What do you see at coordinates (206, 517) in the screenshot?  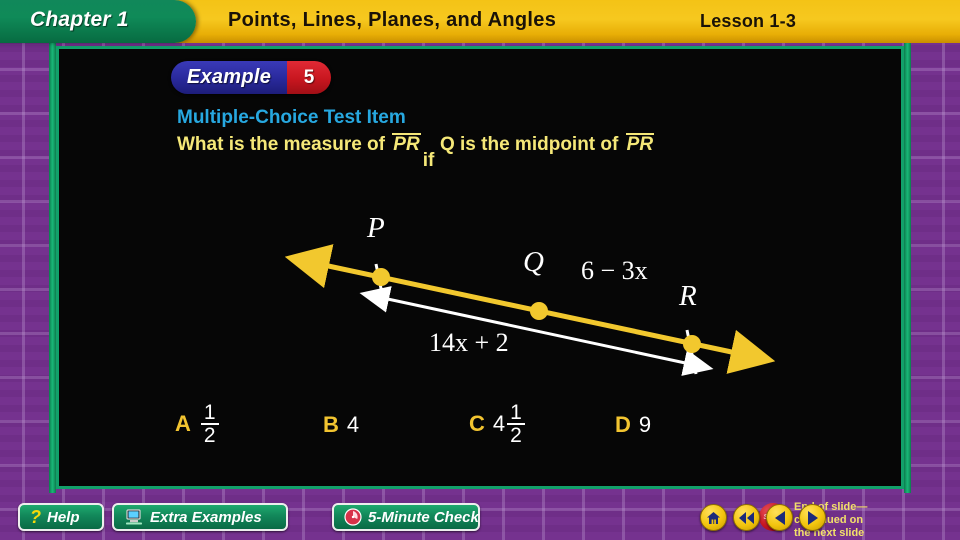 I see `extra-examples-label: Extra Examples` at bounding box center [206, 517].